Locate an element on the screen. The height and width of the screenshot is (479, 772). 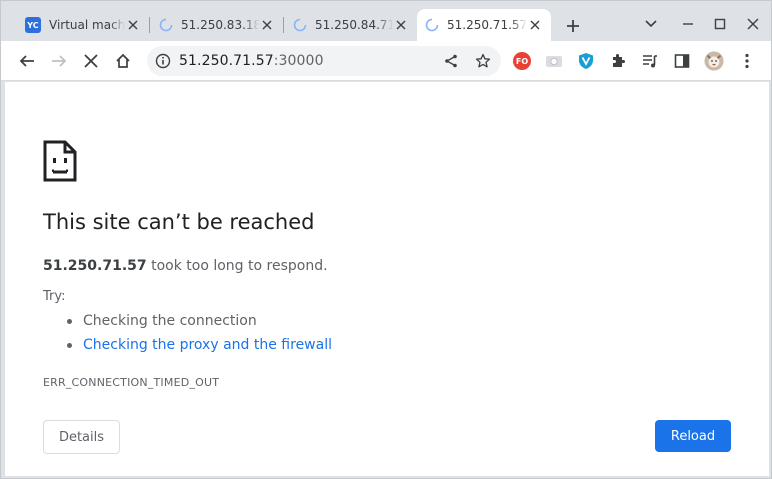
profile-avatar-button is located at coordinates (714, 61).